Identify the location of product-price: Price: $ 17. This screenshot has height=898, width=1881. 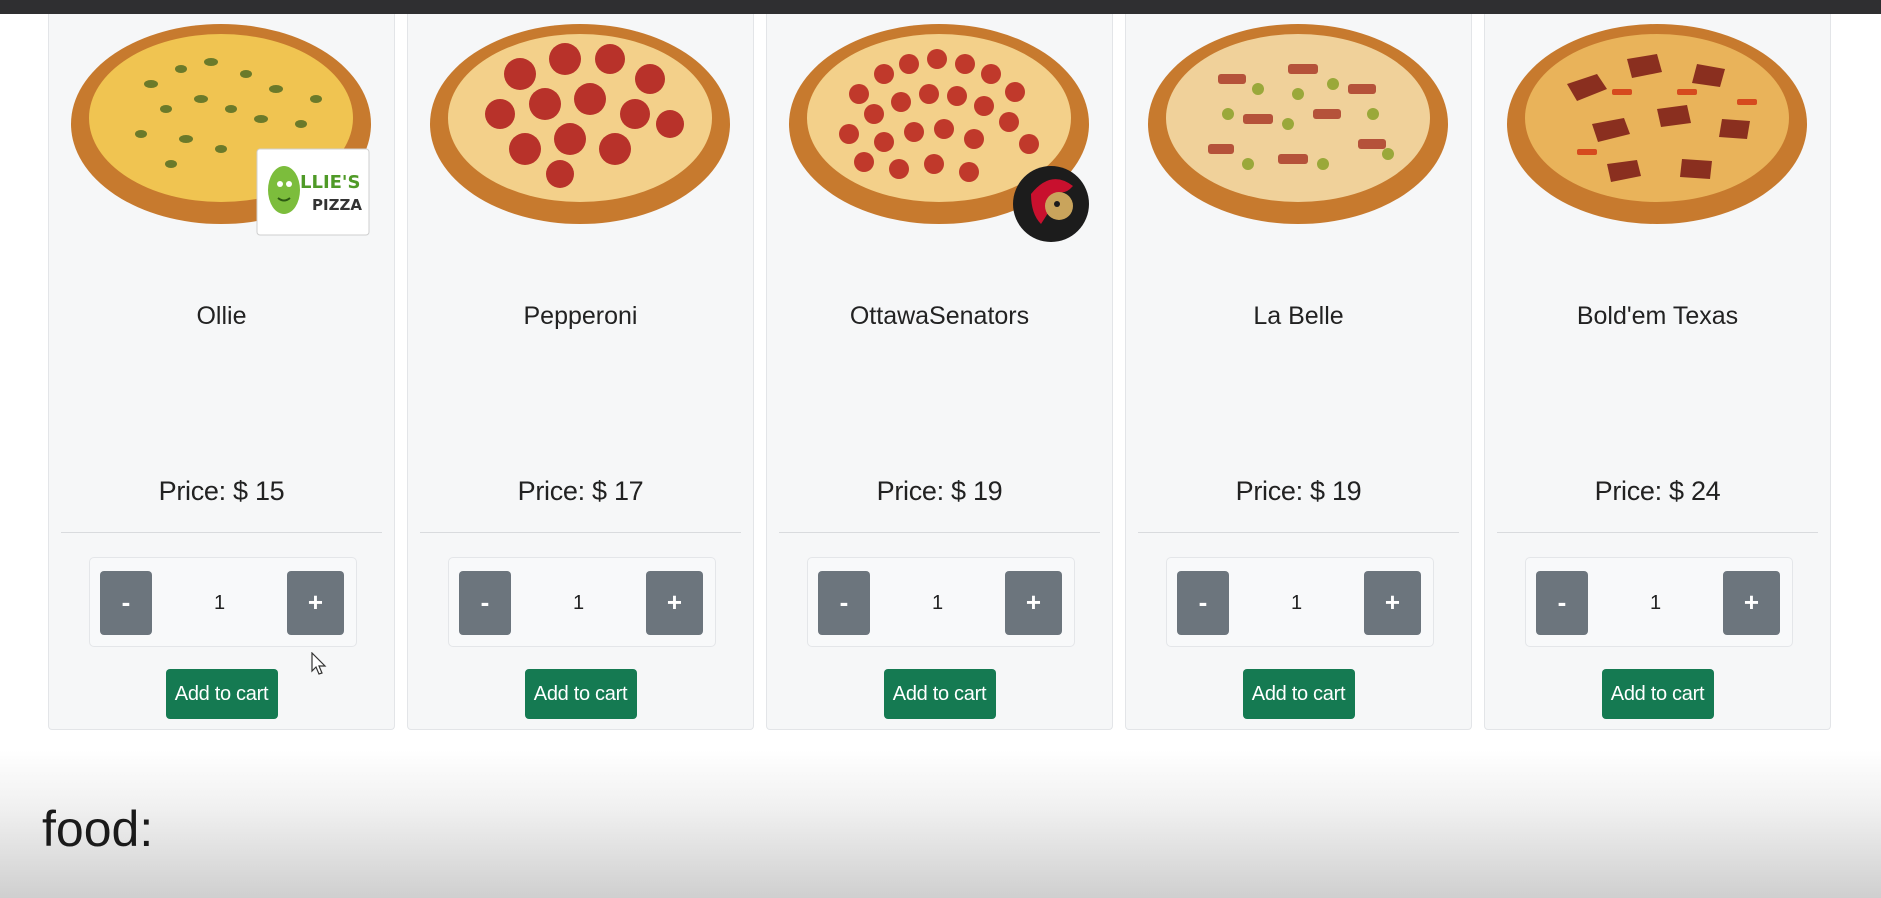
(580, 491).